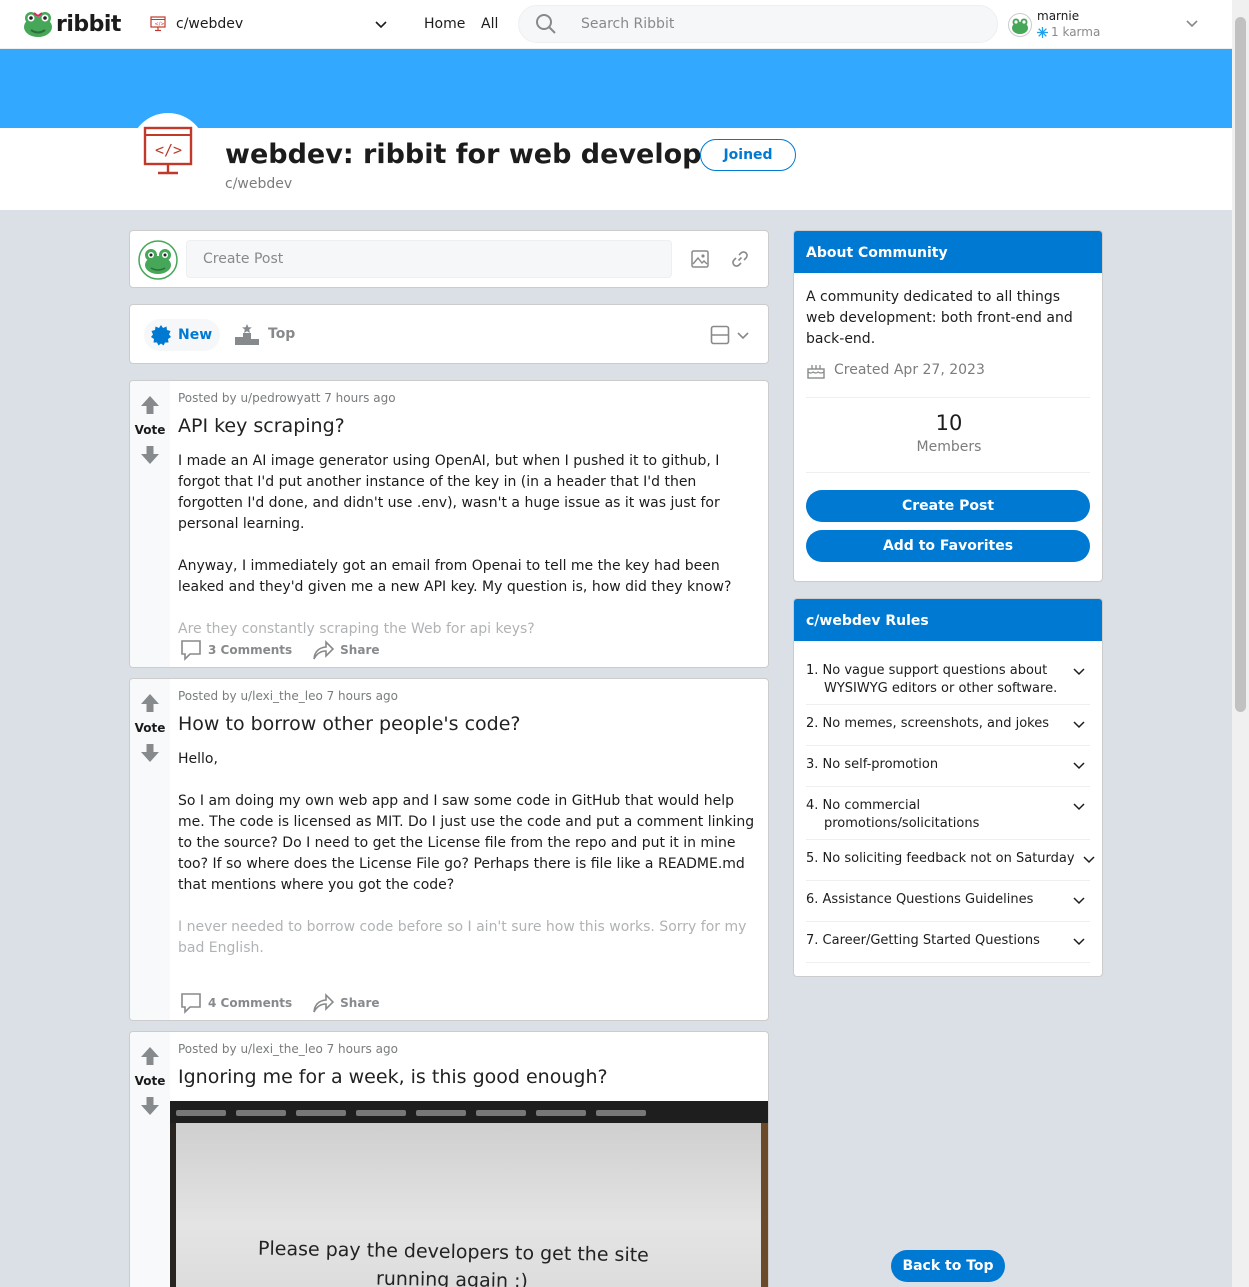  Describe the element at coordinates (948, 620) in the screenshot. I see `rules-header: c/webdev Rules` at that location.